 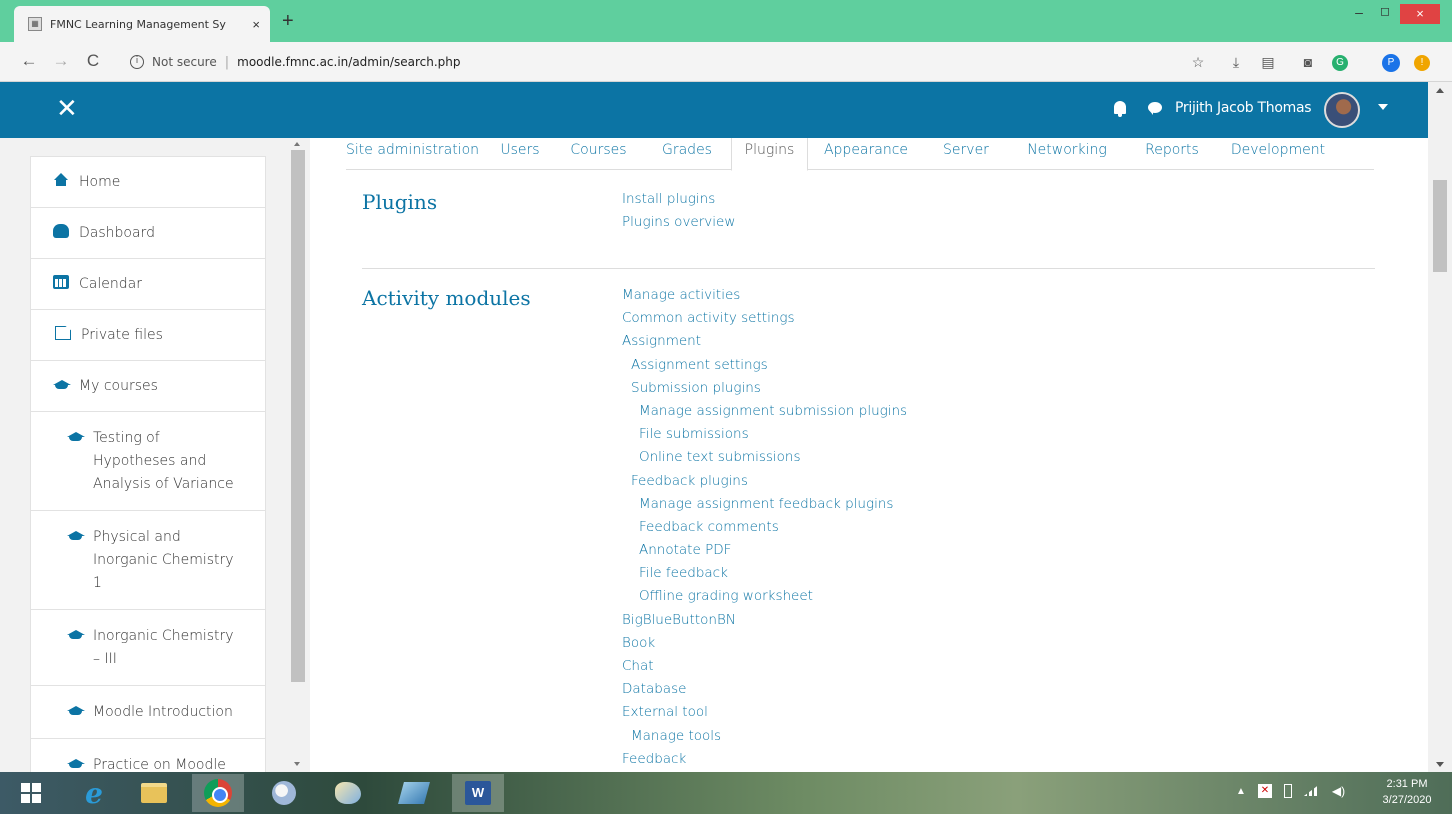 I want to click on admin-link: Assignment, so click(x=972, y=343).